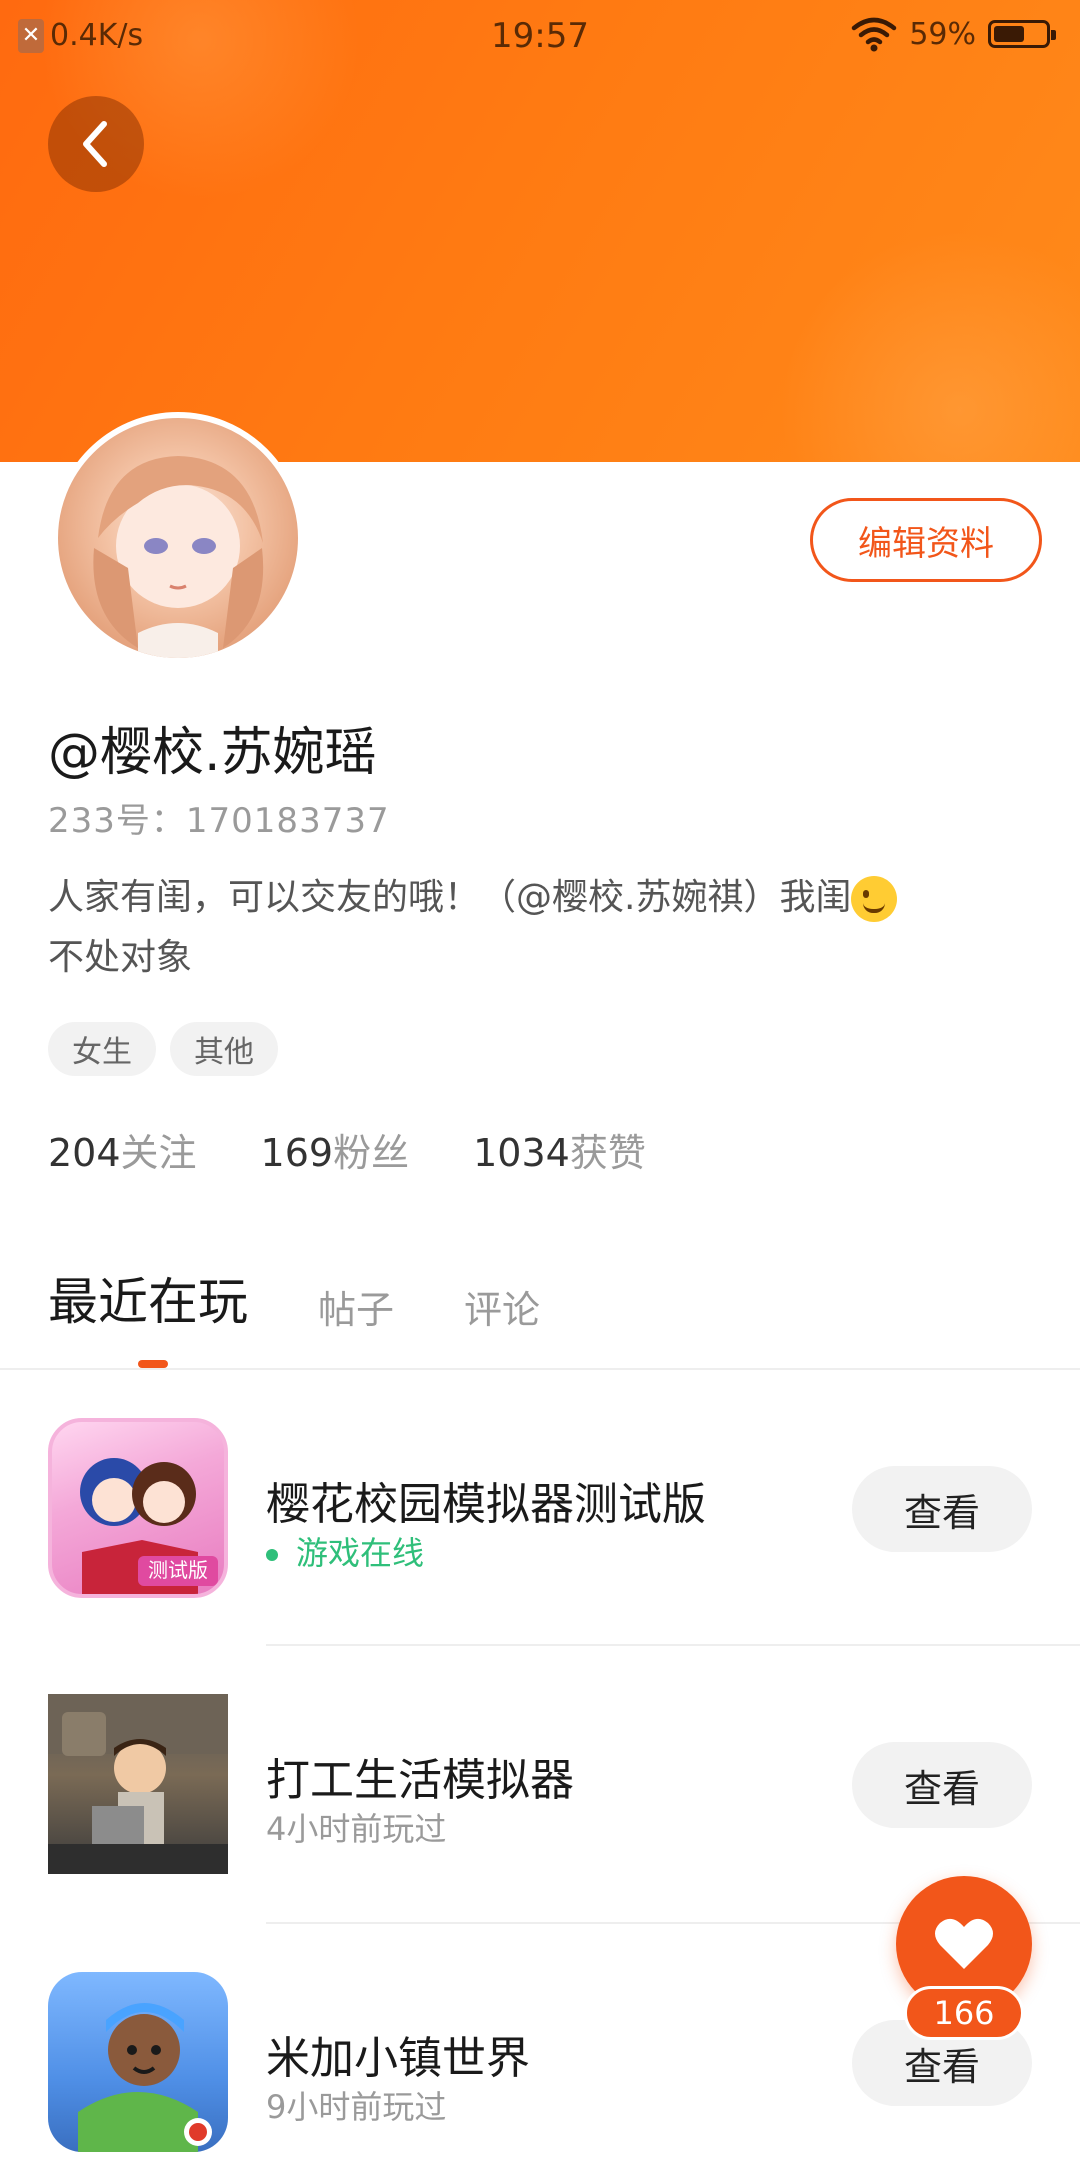 This screenshot has height=2172, width=1080. Describe the element at coordinates (212, 753) in the screenshot. I see `username: @樱校.苏婉瑶` at that location.